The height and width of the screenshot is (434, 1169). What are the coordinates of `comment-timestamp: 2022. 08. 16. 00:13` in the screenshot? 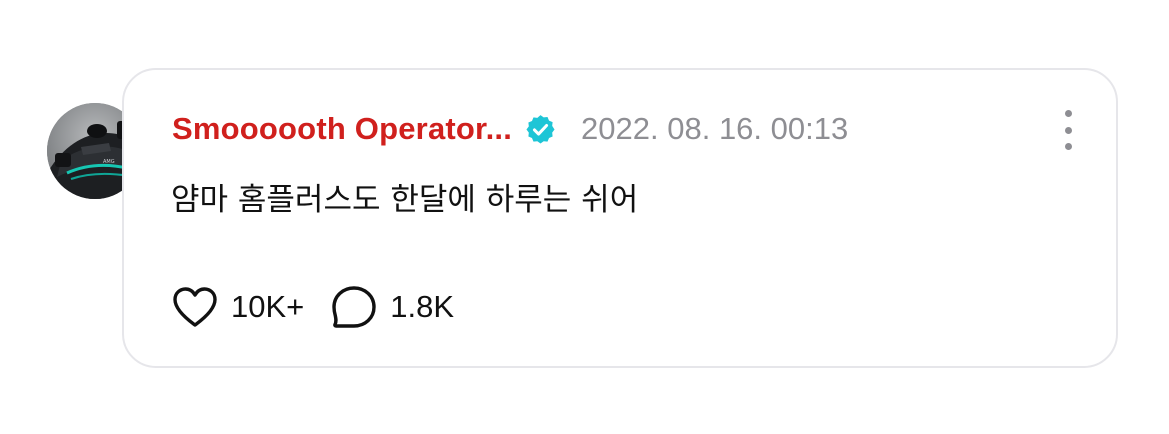 It's located at (715, 128).